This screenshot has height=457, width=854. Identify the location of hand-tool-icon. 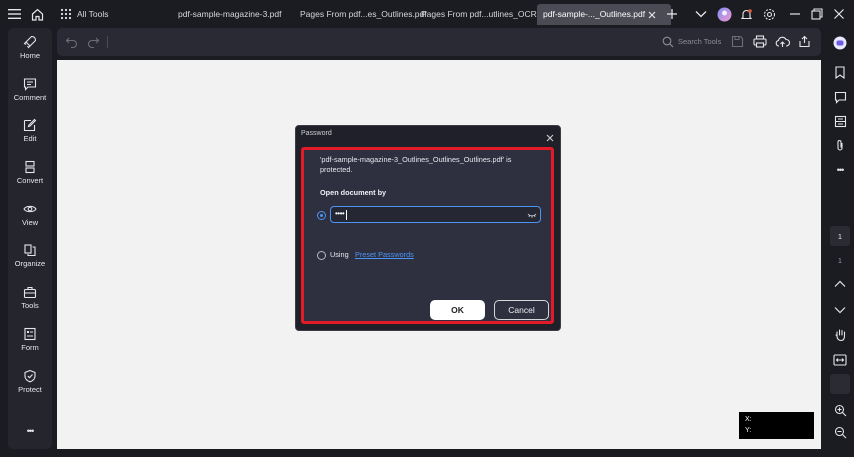
(840, 335).